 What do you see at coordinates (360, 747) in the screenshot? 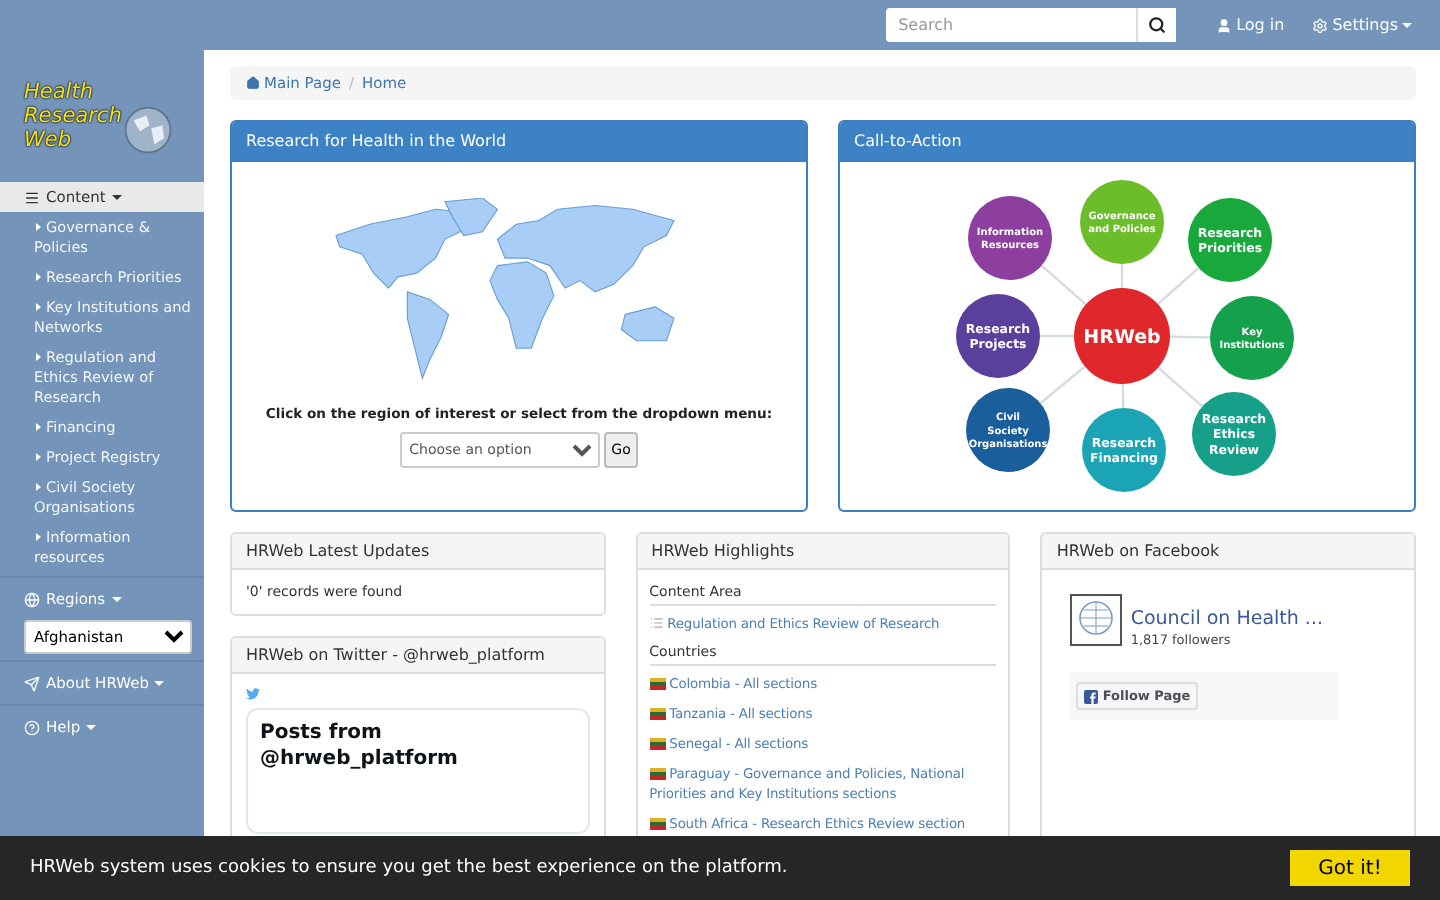
I see `tweet-card-title: Posts from @hrweb_platform` at bounding box center [360, 747].